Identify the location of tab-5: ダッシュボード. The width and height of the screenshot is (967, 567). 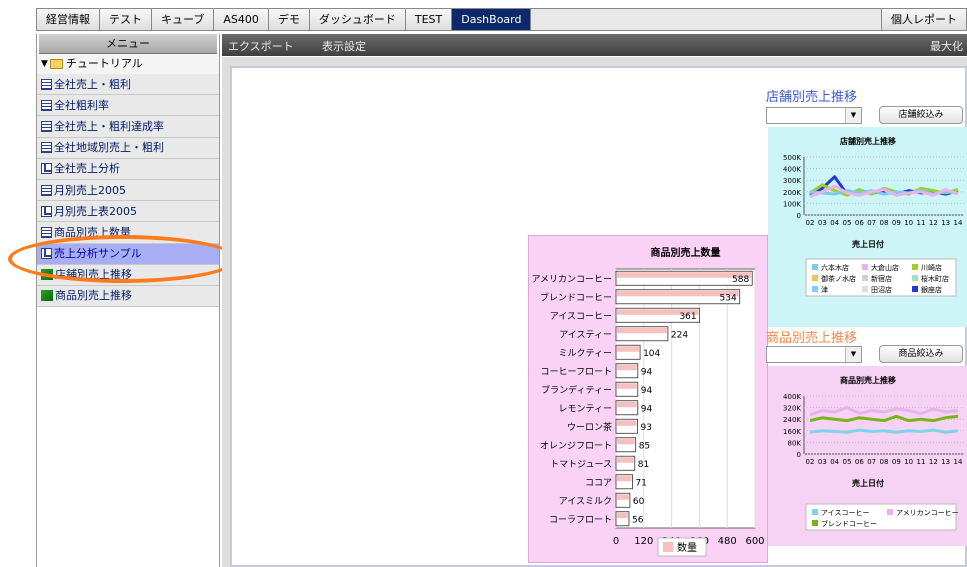
(357, 19).